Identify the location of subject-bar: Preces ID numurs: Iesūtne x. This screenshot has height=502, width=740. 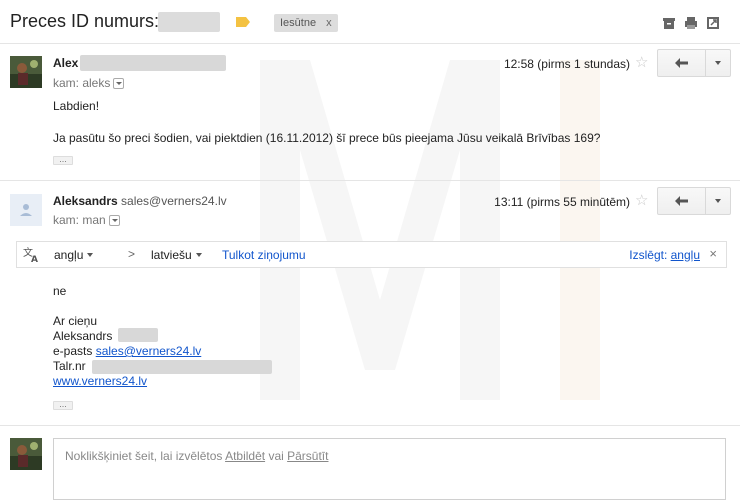
(370, 22).